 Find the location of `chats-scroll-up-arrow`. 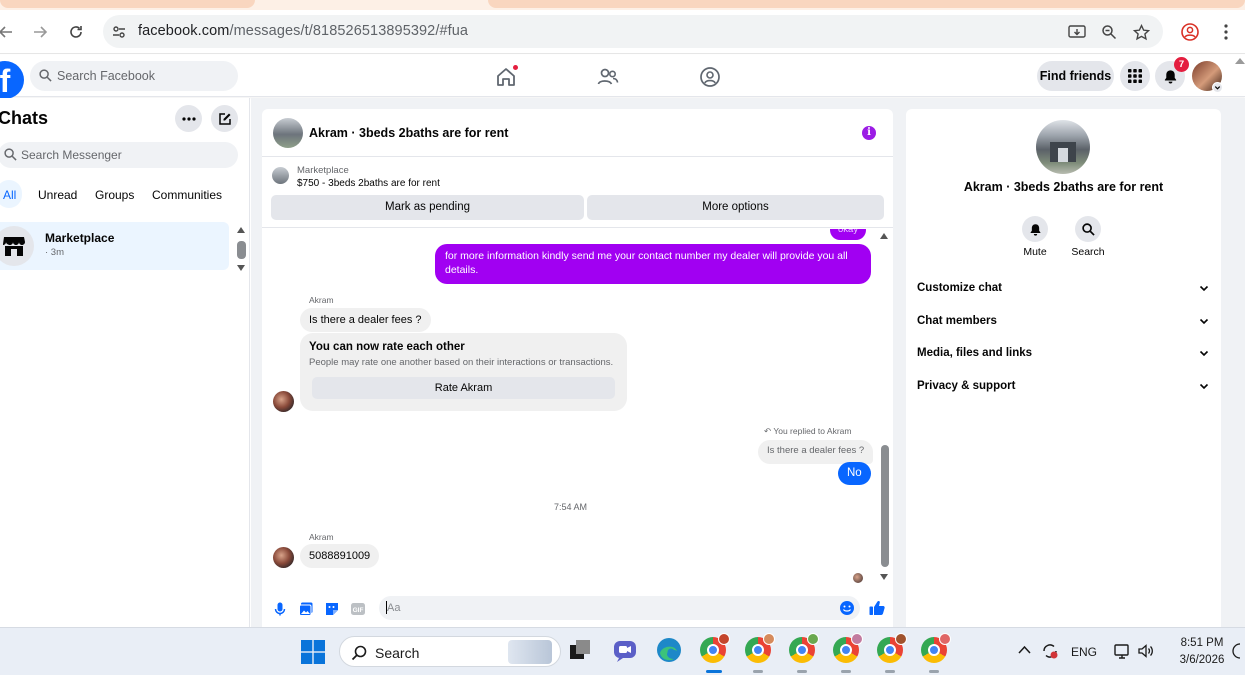

chats-scroll-up-arrow is located at coordinates (241, 230).